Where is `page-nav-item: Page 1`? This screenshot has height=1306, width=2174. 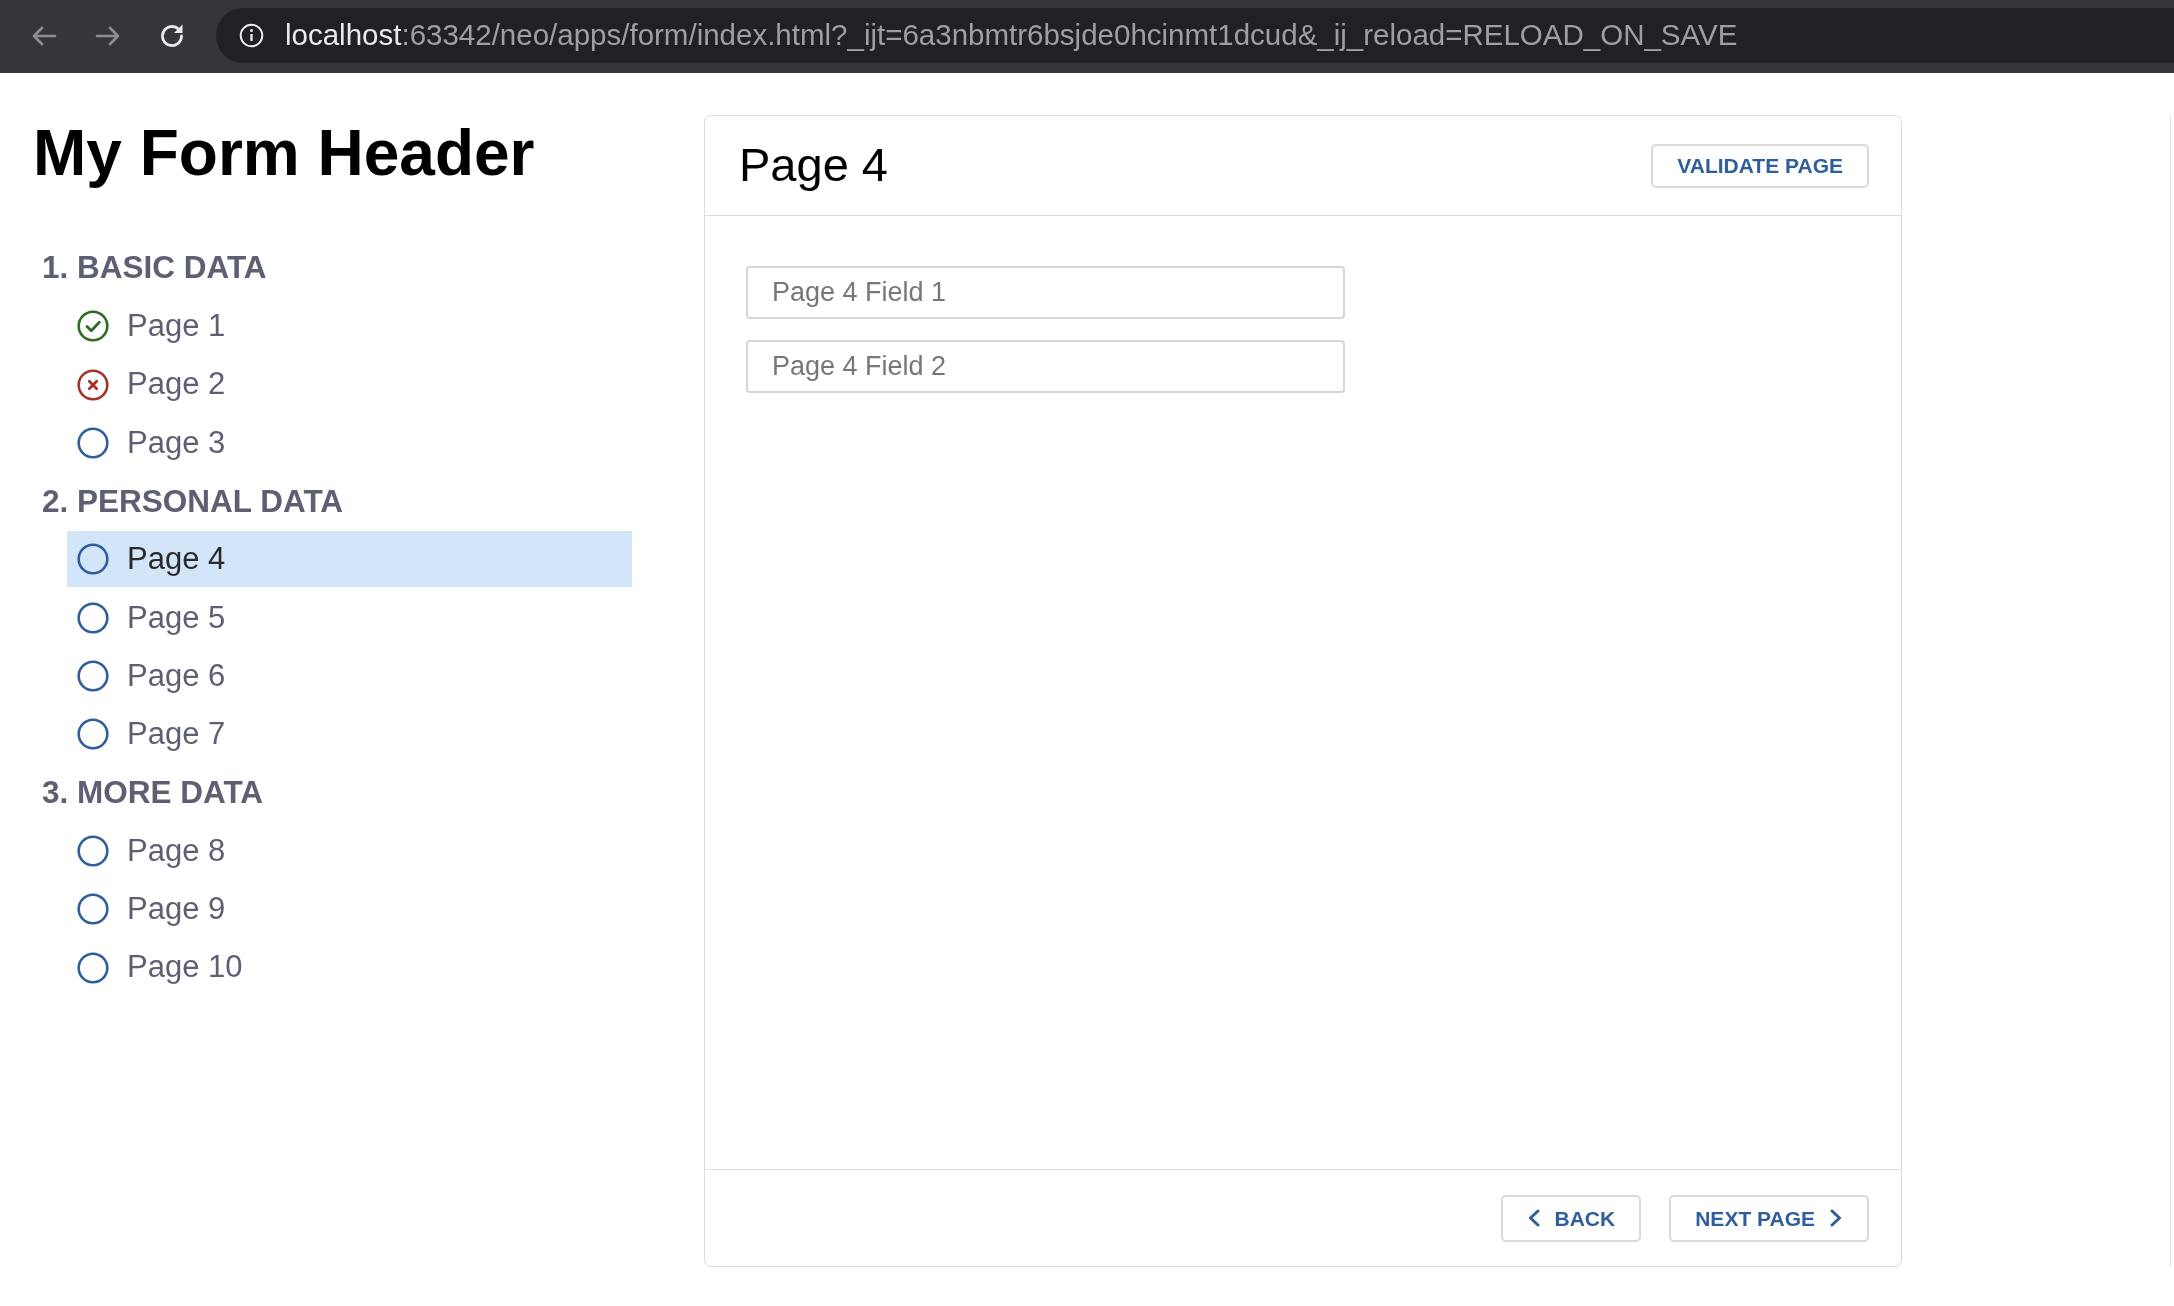
page-nav-item: Page 1 is located at coordinates (349, 326).